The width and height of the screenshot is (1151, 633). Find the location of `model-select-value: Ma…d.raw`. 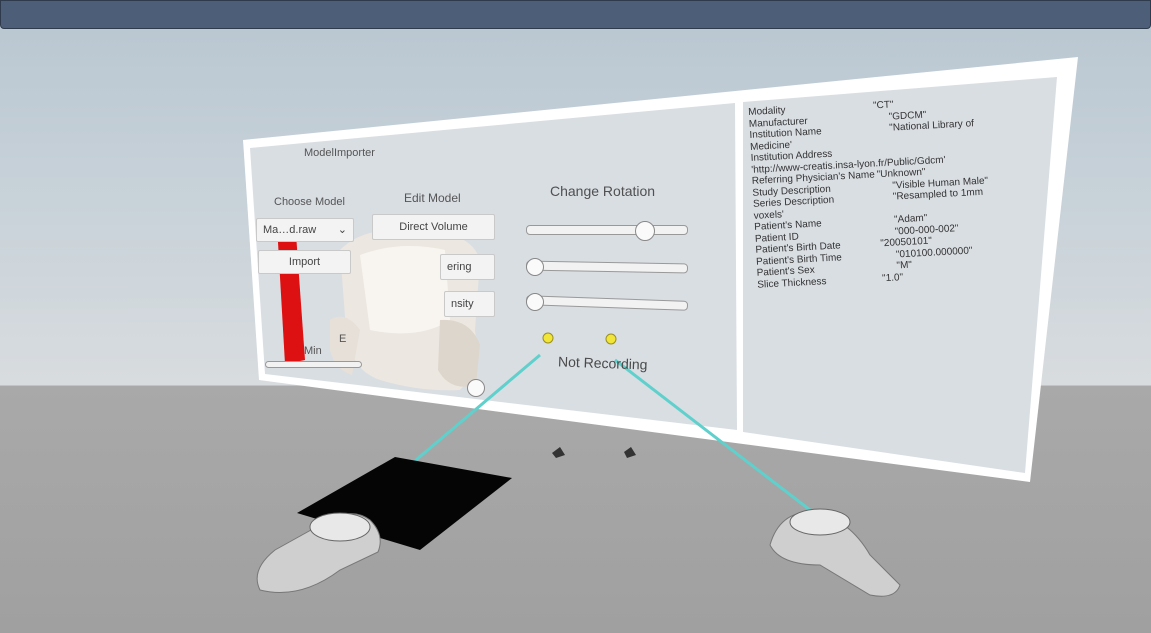

model-select-value: Ma…d.raw is located at coordinates (290, 230).